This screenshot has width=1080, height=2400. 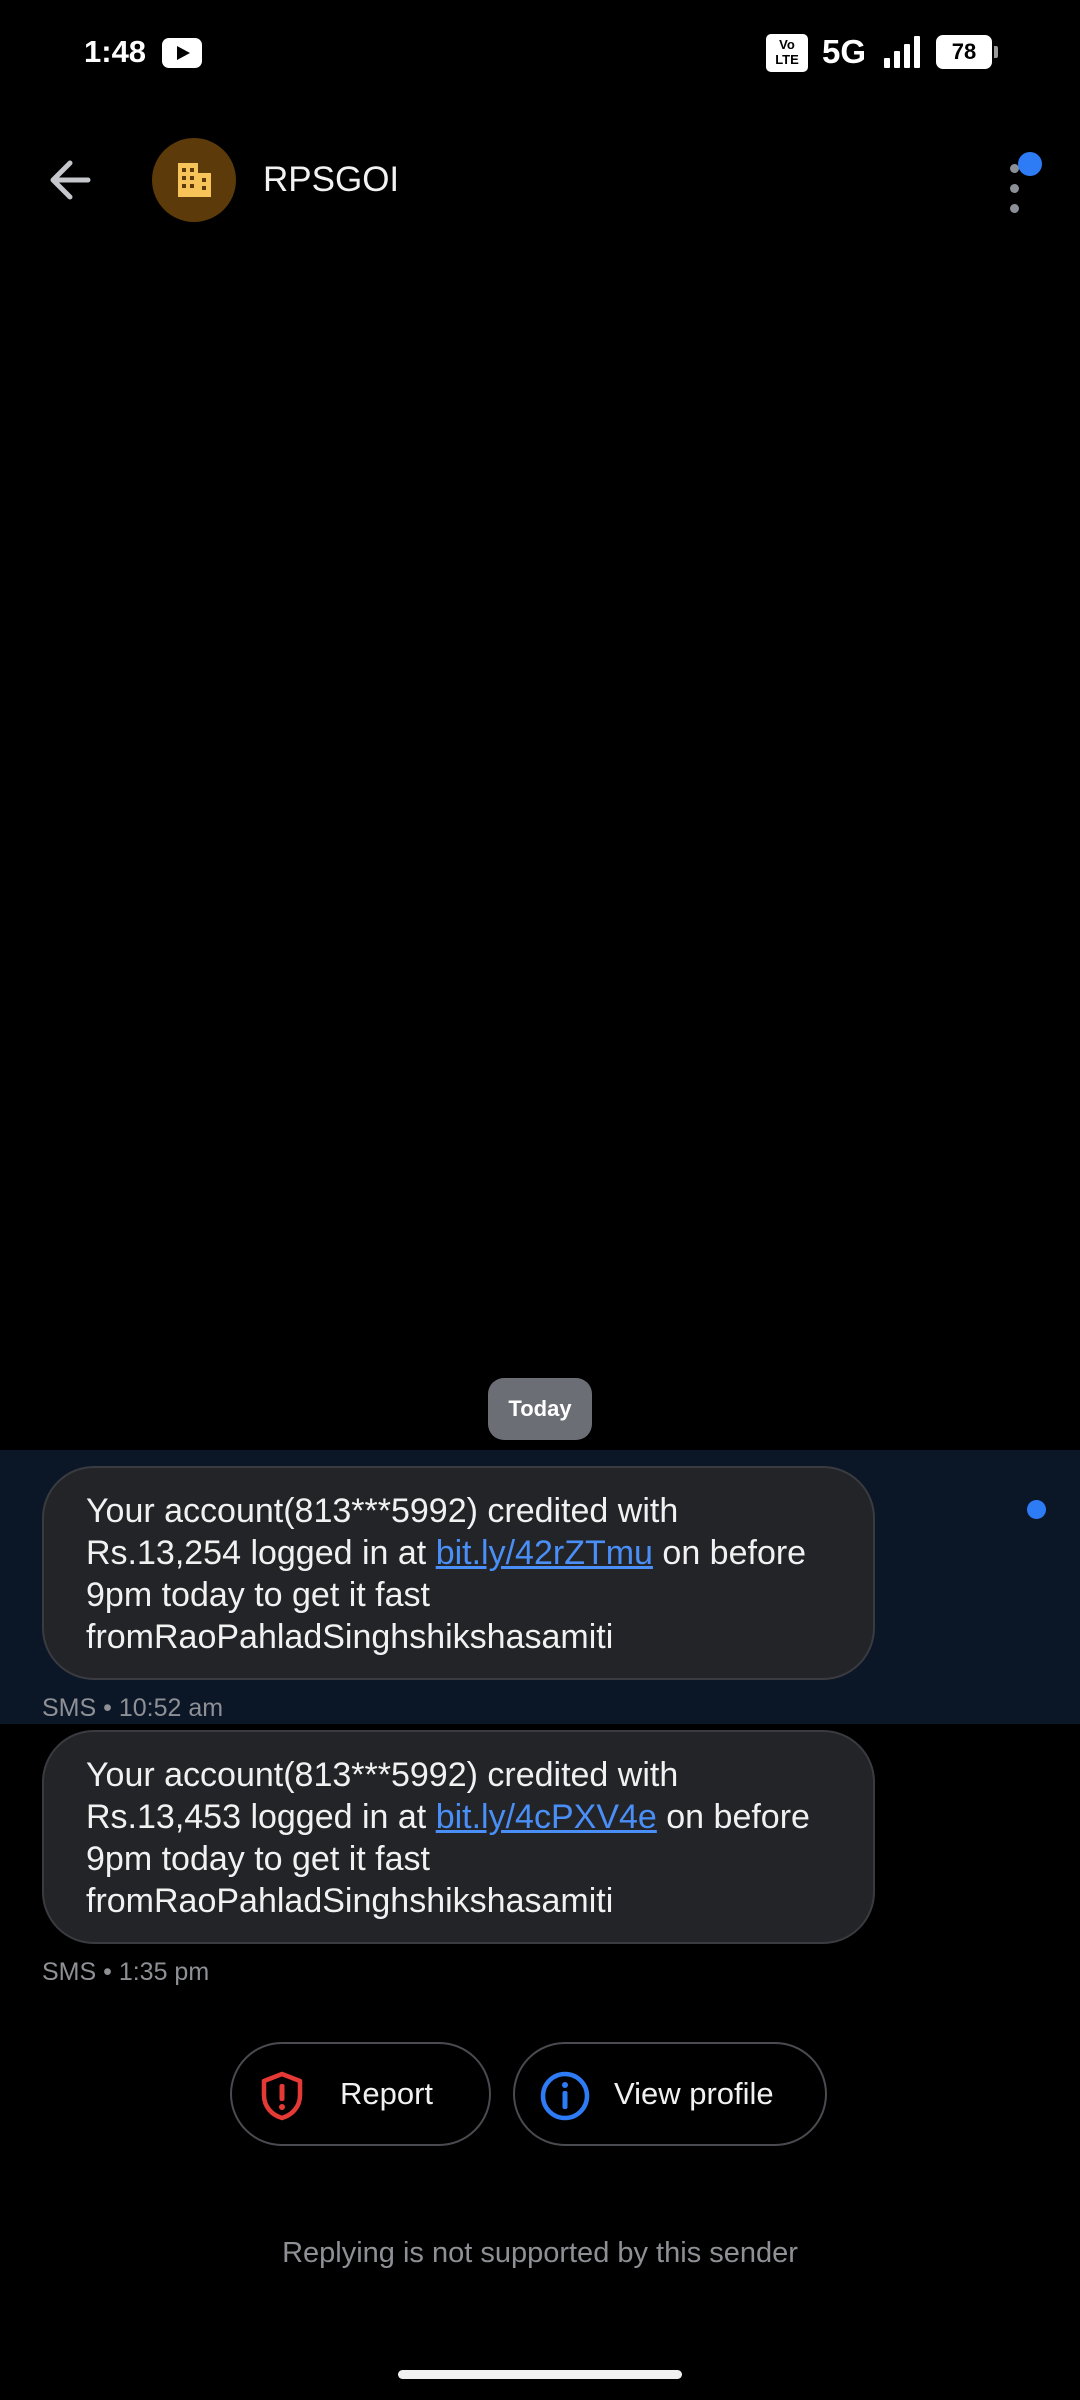 What do you see at coordinates (1026, 181) in the screenshot?
I see `more-options-button` at bounding box center [1026, 181].